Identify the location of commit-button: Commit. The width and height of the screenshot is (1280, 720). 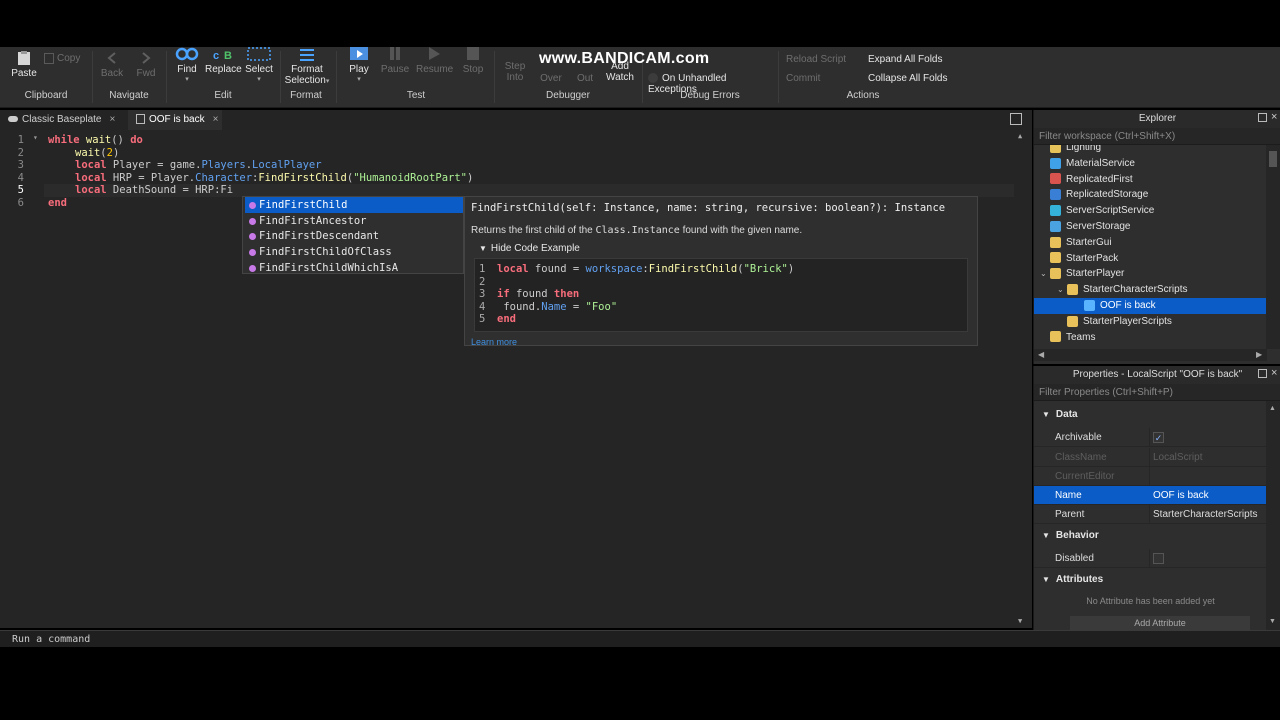
(806, 78).